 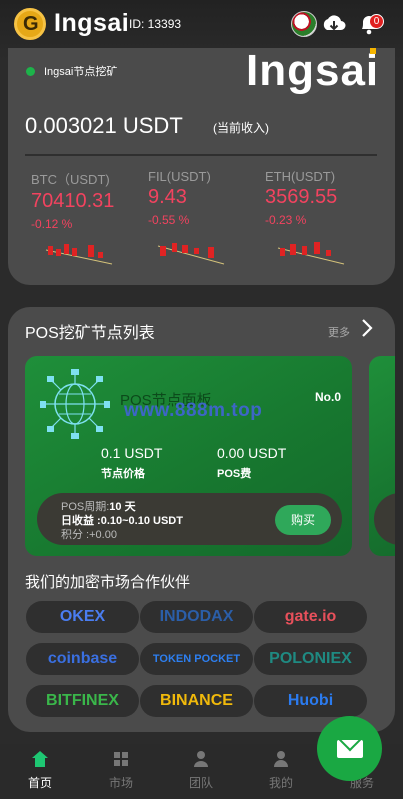 What do you see at coordinates (75, 404) in the screenshot?
I see `network-globe-icon` at bounding box center [75, 404].